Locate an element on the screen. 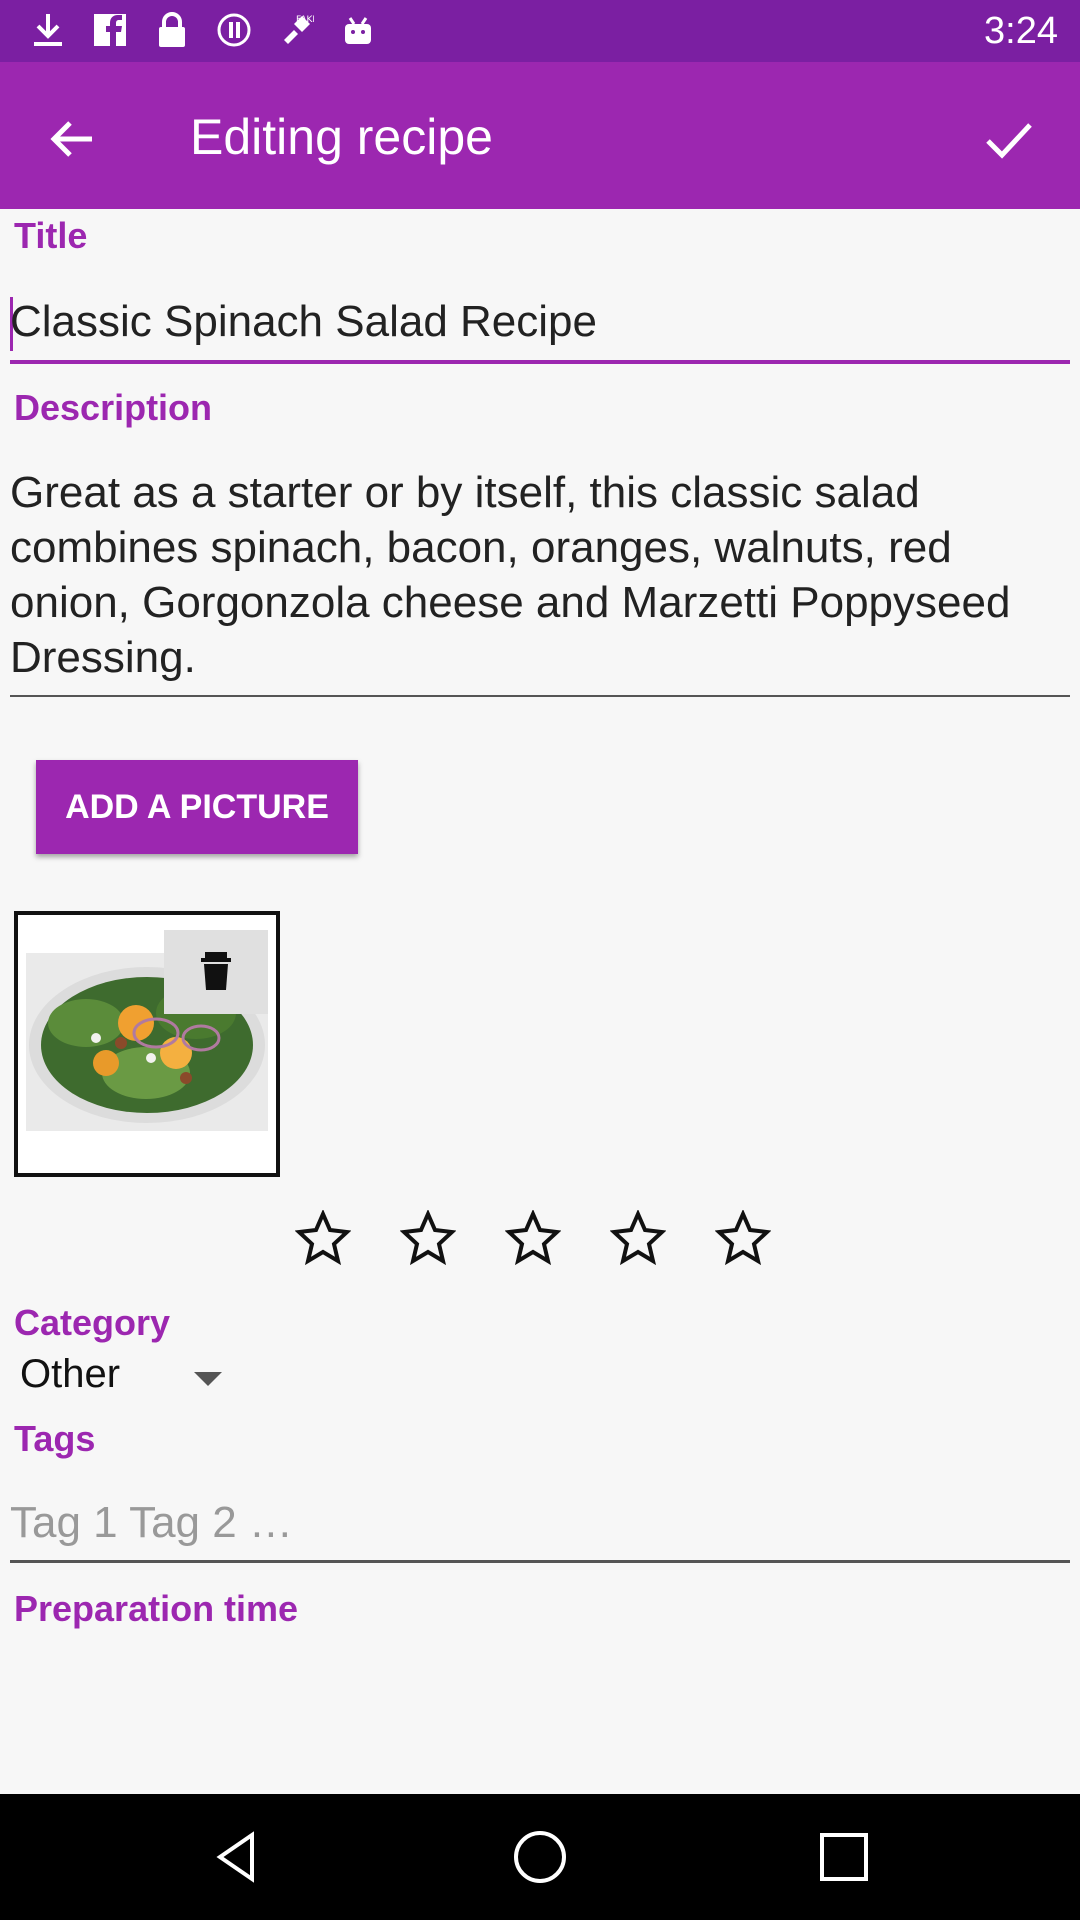 This screenshot has width=1080, height=1920. data-saver-icon is located at coordinates (234, 30).